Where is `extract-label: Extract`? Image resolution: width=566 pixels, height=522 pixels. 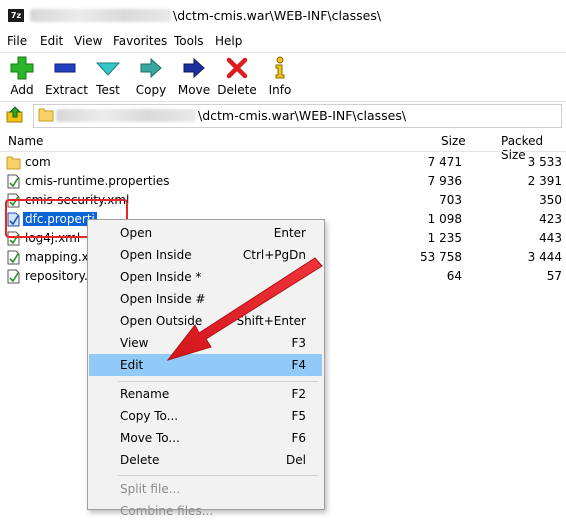
extract-label: Extract is located at coordinates (66, 90).